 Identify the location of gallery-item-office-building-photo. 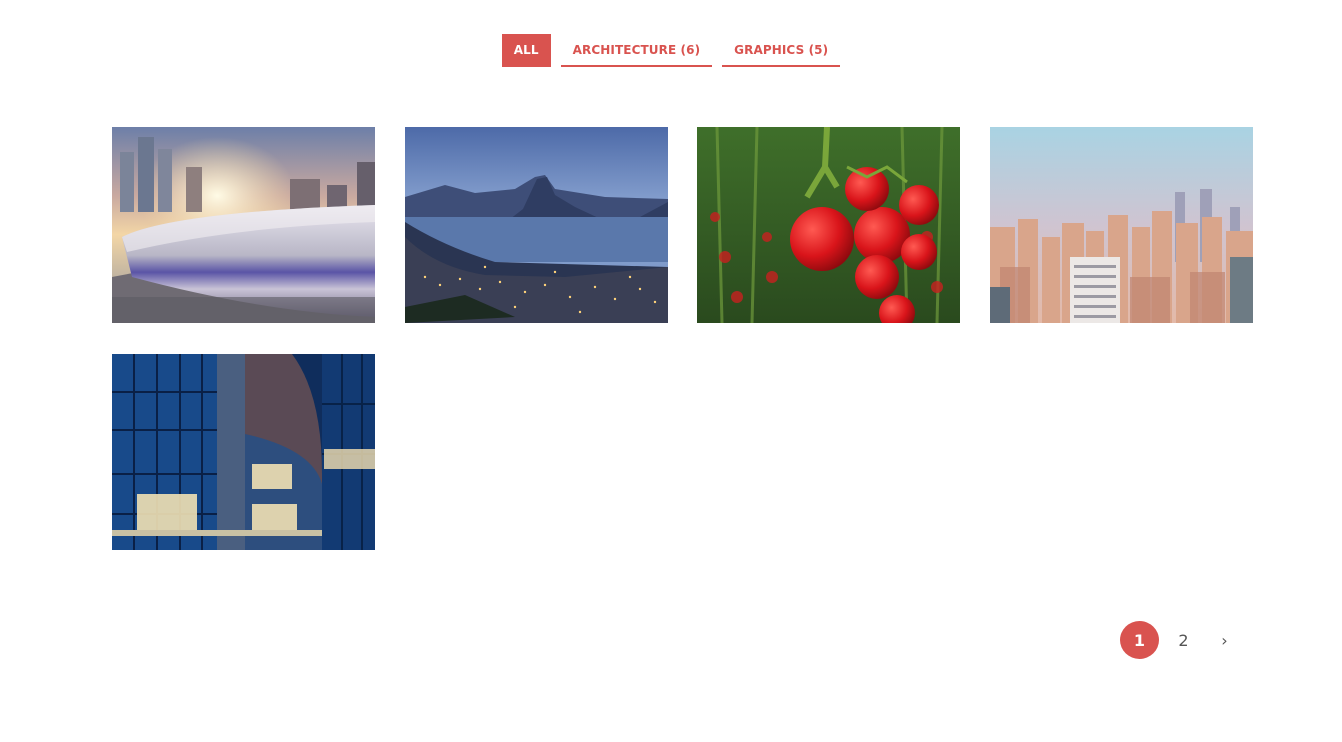
(243, 452).